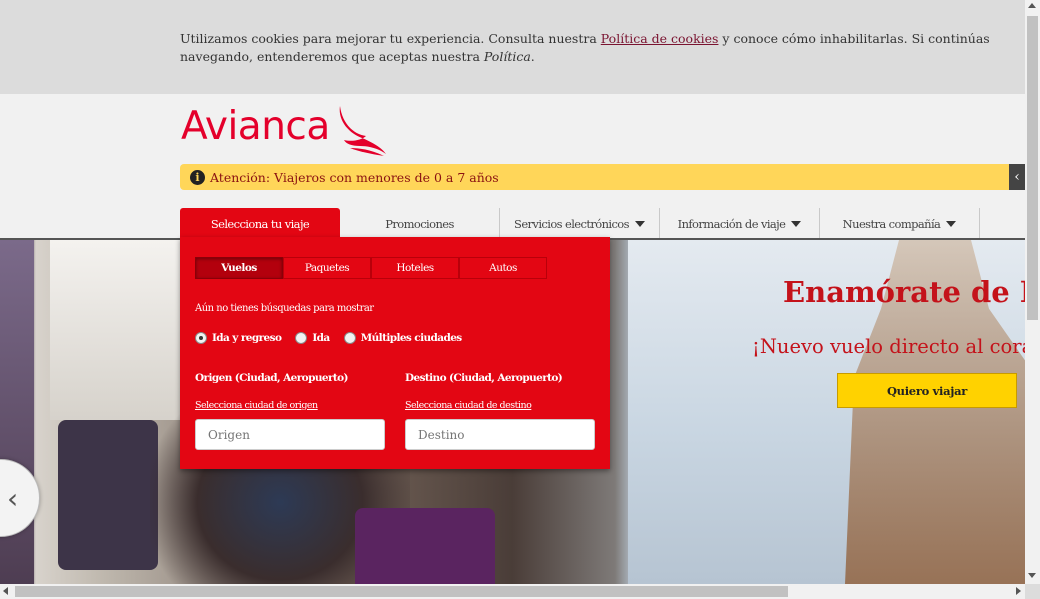 This screenshot has width=1040, height=599. What do you see at coordinates (255, 126) in the screenshot?
I see `logo-text: Avianca` at bounding box center [255, 126].